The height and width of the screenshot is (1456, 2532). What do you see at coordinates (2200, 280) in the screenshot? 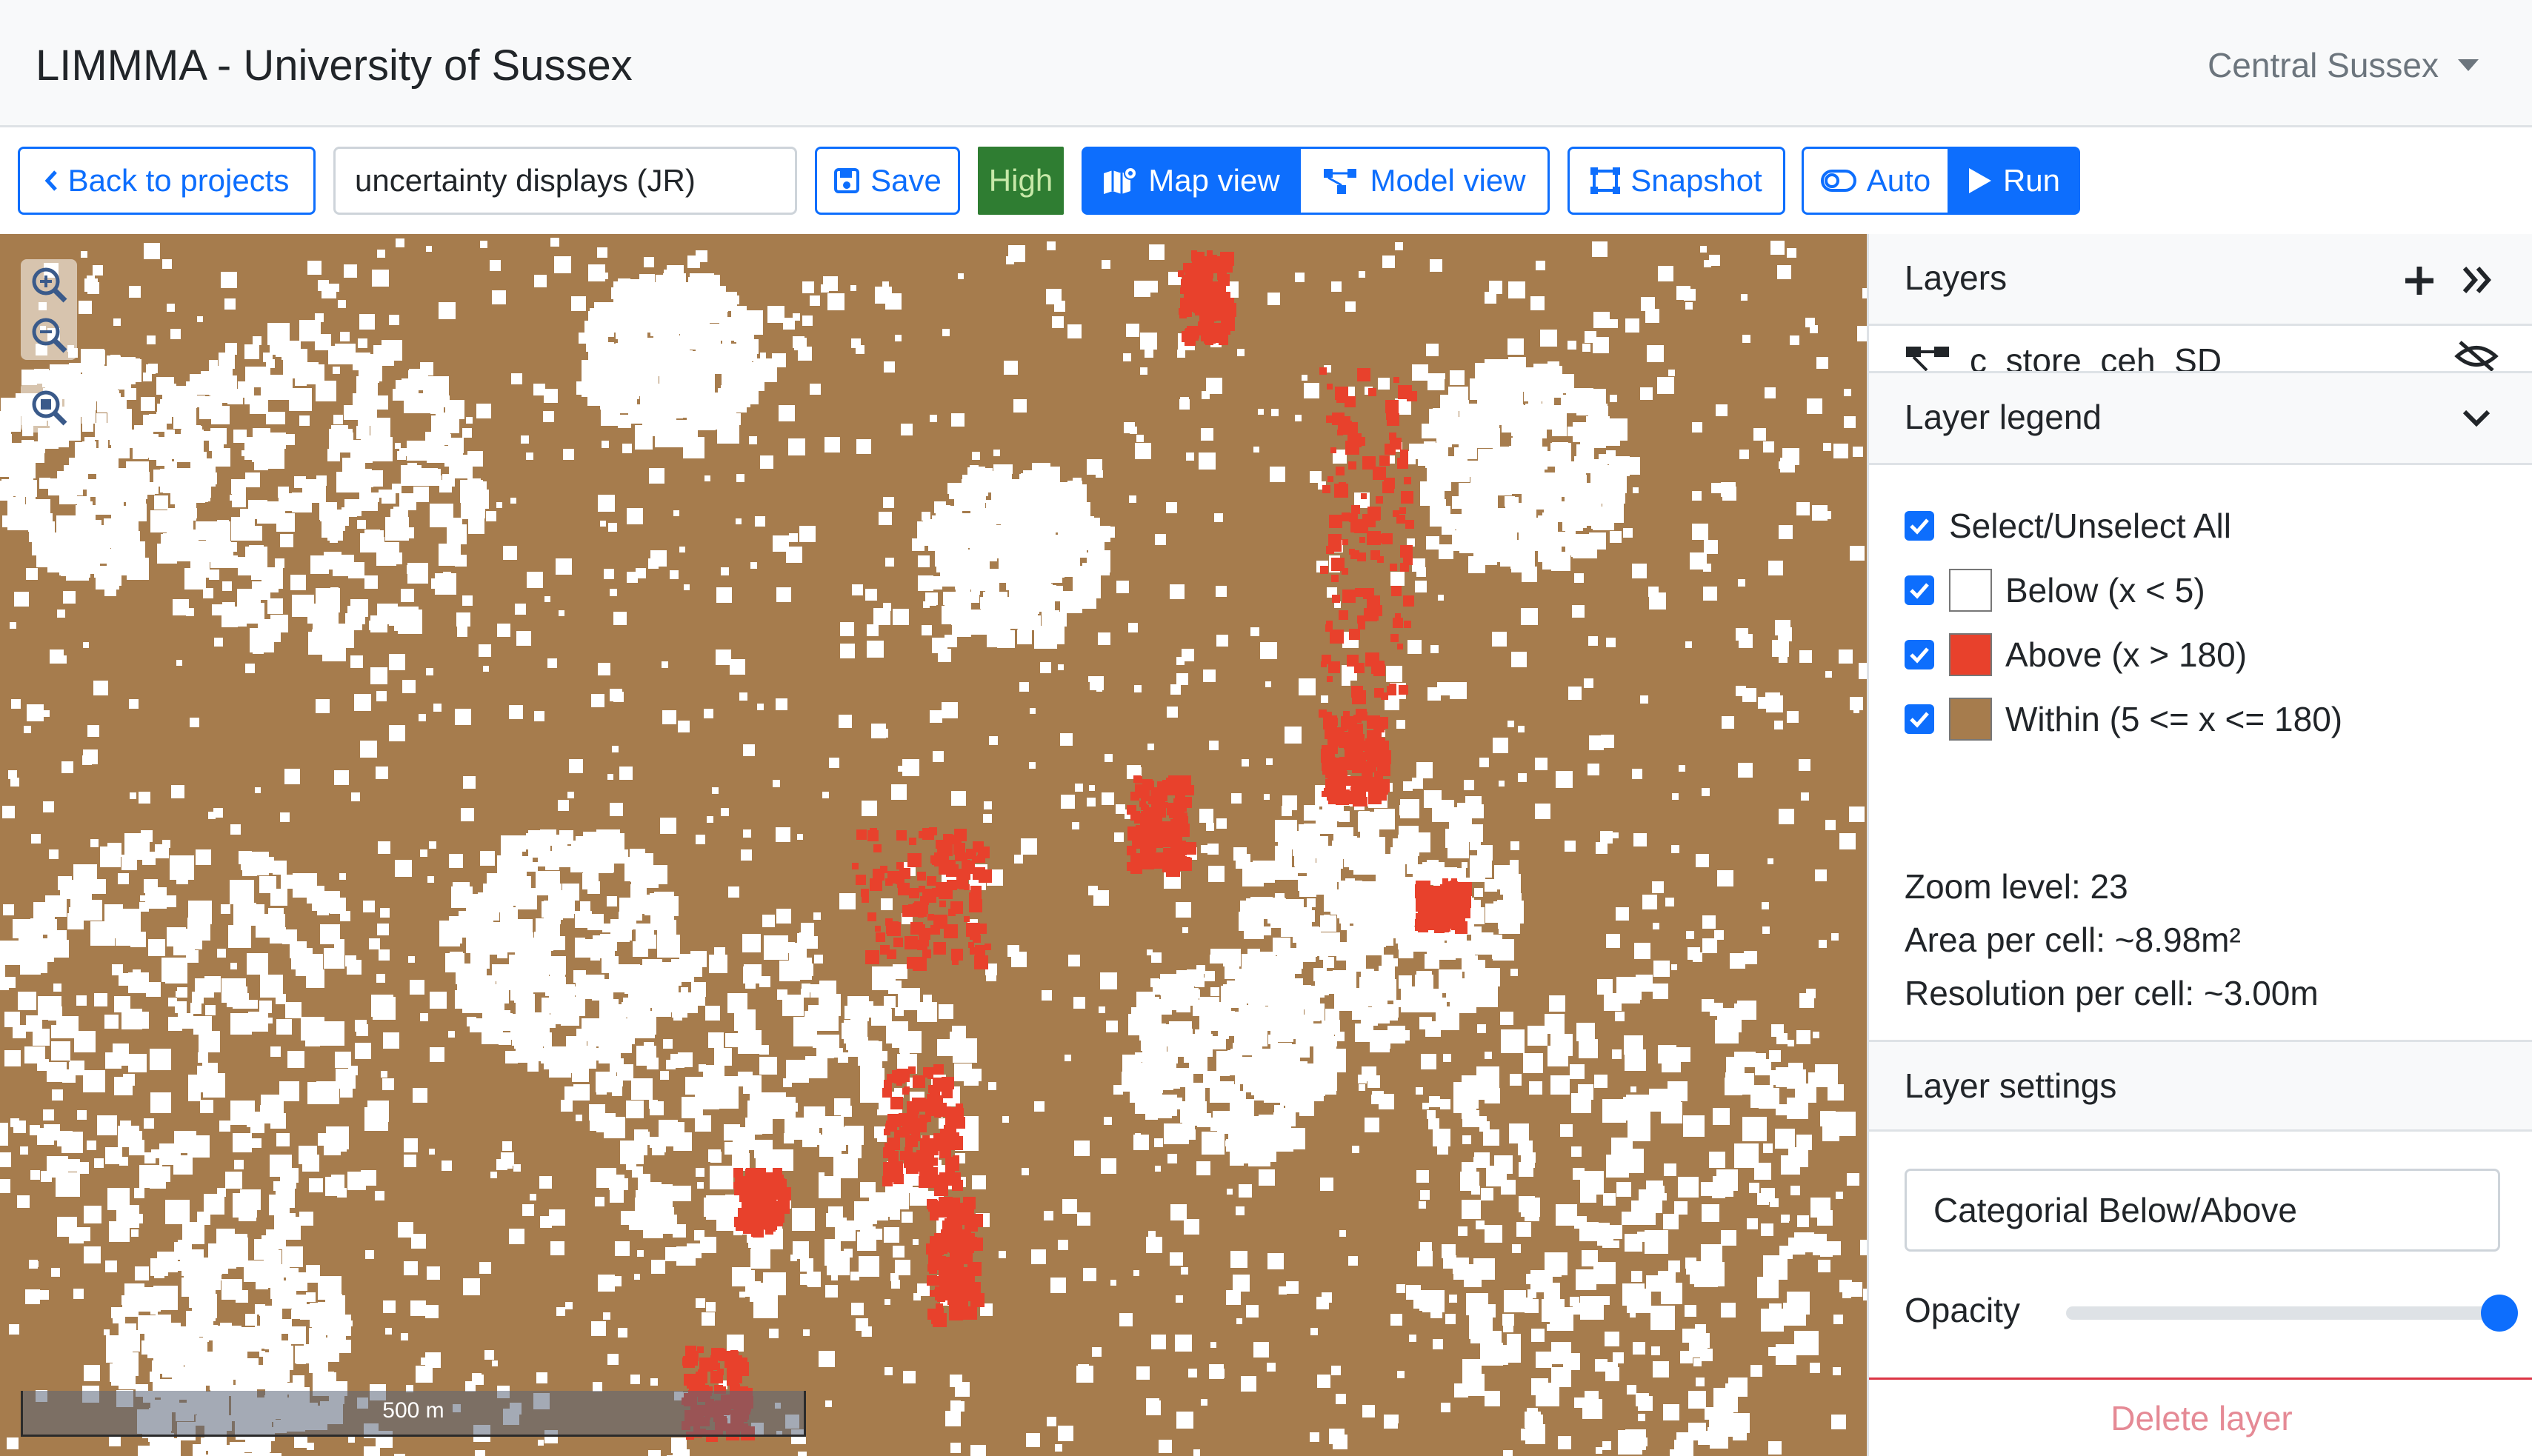
I see `layers-header: Layers` at bounding box center [2200, 280].